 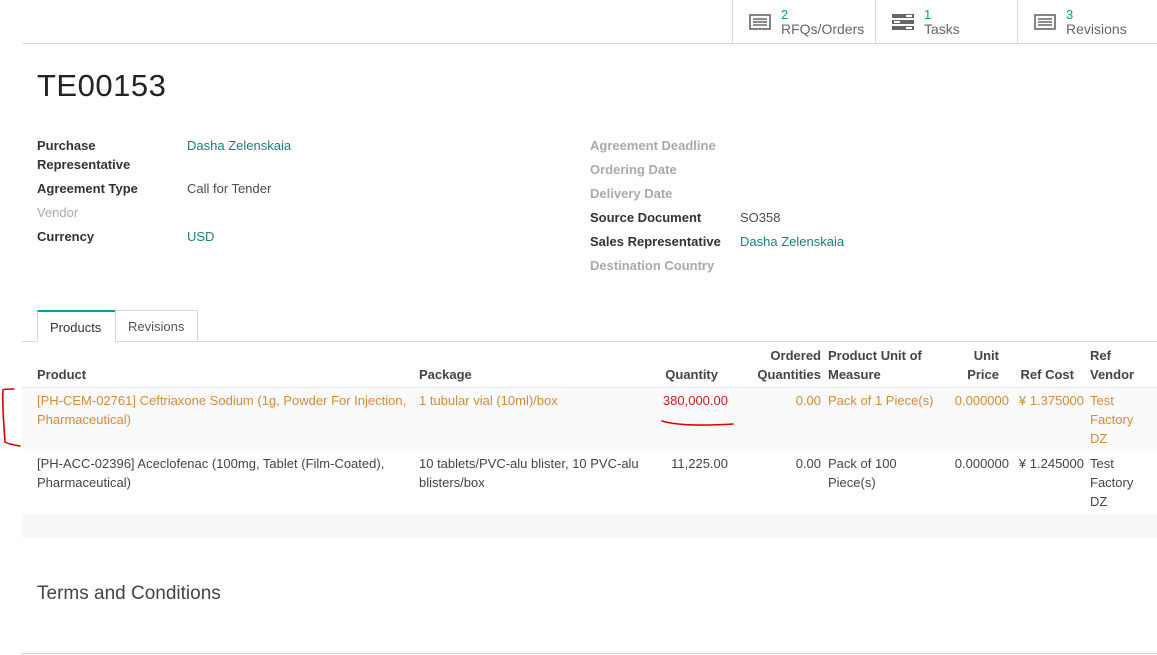 What do you see at coordinates (653, 145) in the screenshot?
I see `agreement-deadline-label: Agreement Deadline` at bounding box center [653, 145].